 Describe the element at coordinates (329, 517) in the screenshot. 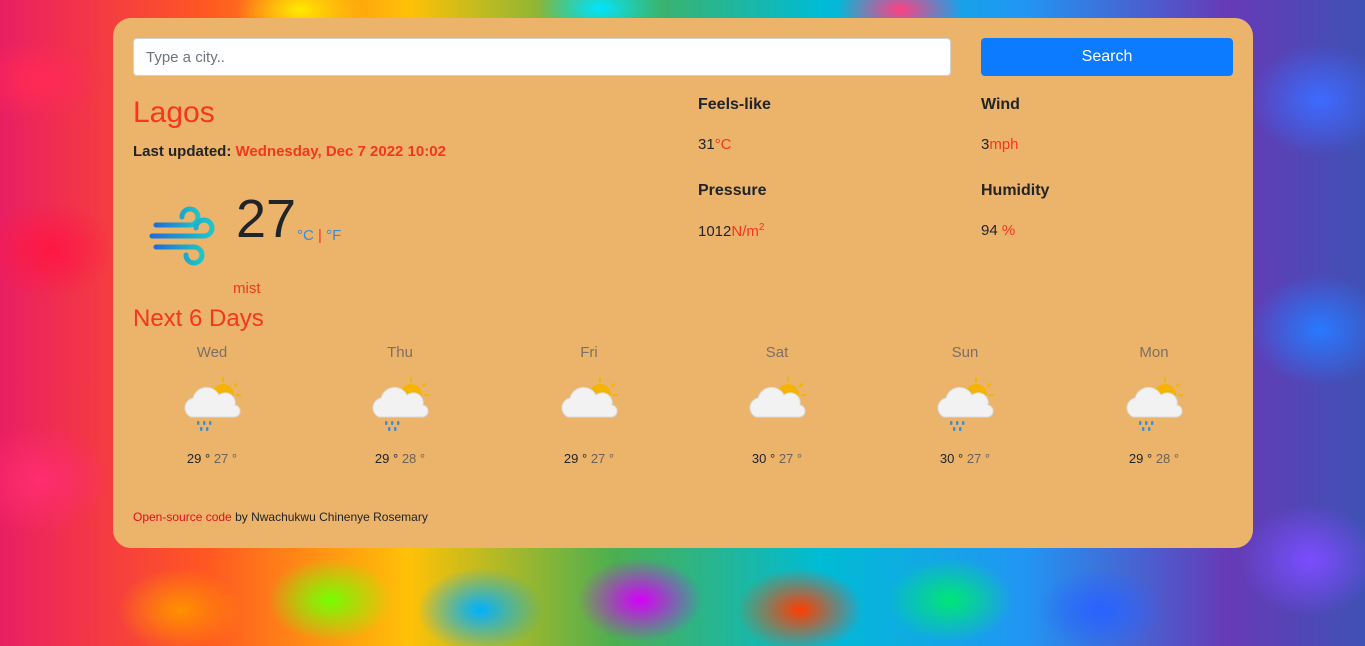

I see `footer-credit: by Nwachukwu Chinenye Rosemary` at that location.